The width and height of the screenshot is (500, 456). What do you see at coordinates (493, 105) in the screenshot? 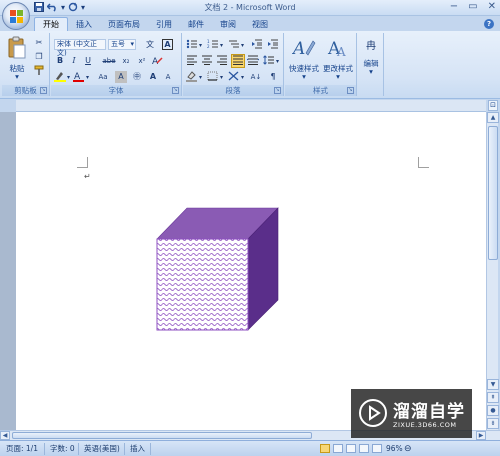
I see `view-ruler-button: ⊡` at bounding box center [493, 105].